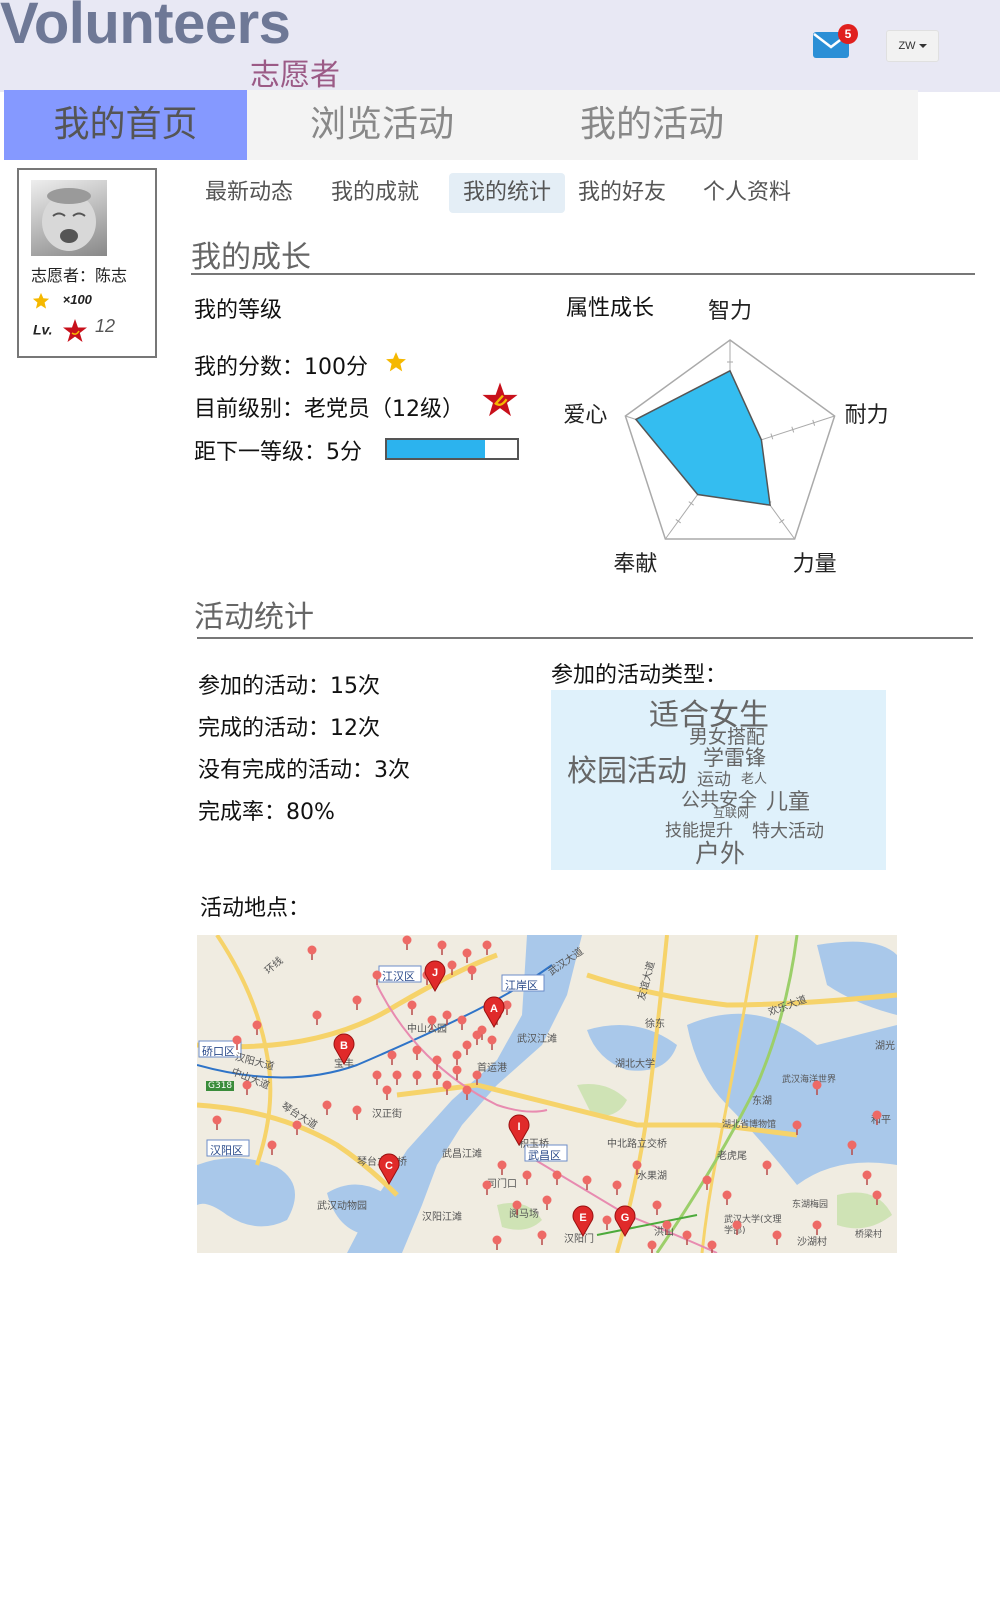  Describe the element at coordinates (494, 1012) in the screenshot. I see `map-marker-a: A` at that location.